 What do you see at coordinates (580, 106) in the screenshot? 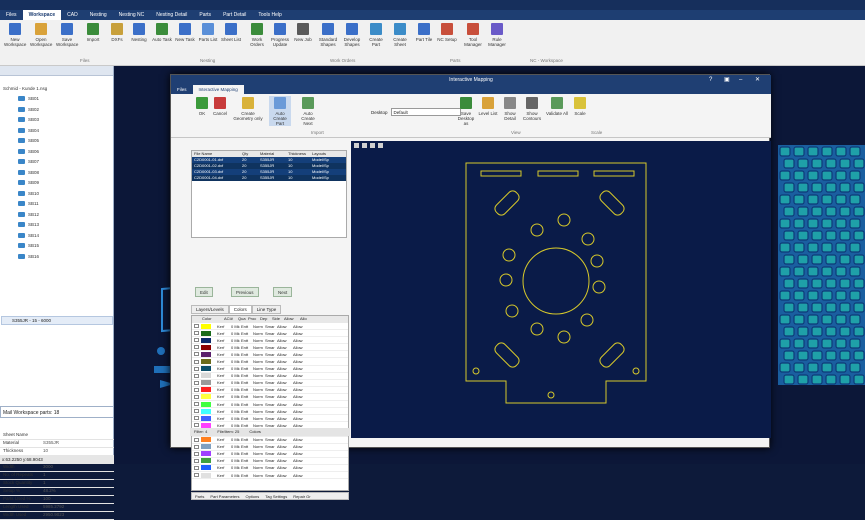
I see `dialog-btn-scale: Scale` at bounding box center [580, 106].